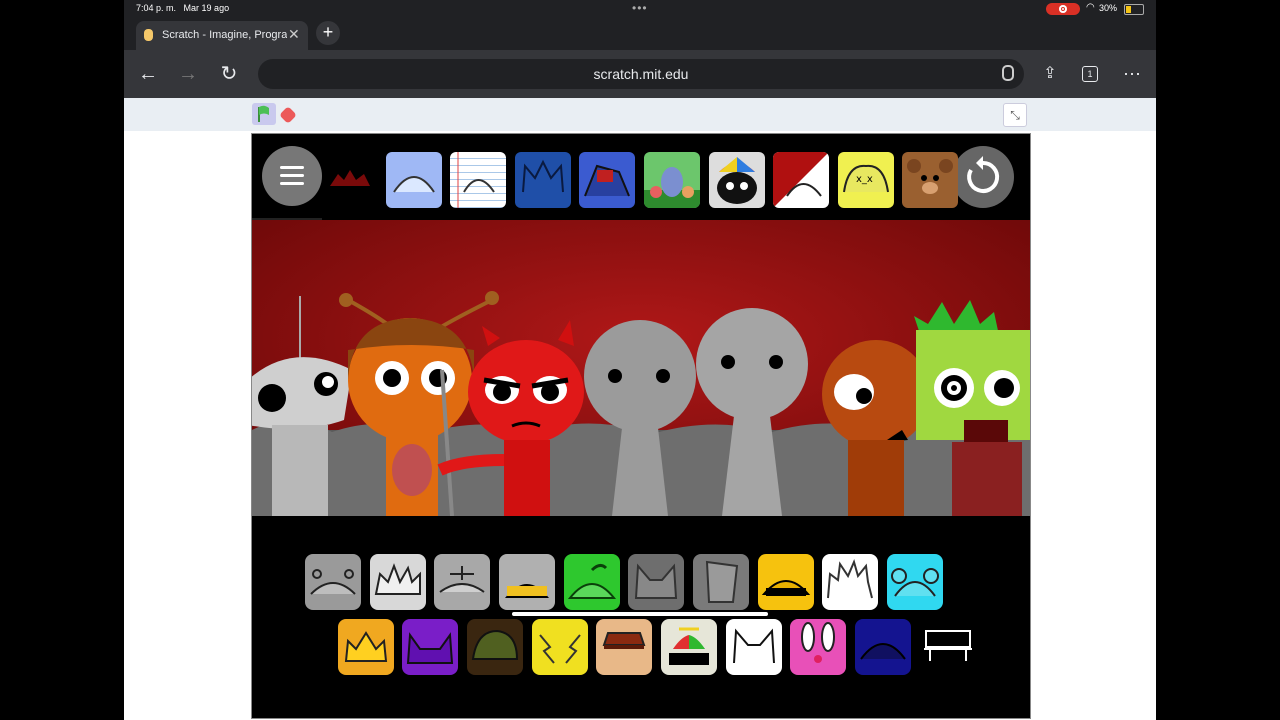 The image size is (1280, 720). Describe the element at coordinates (592, 582) in the screenshot. I see `head-tile-green-apple` at that location.